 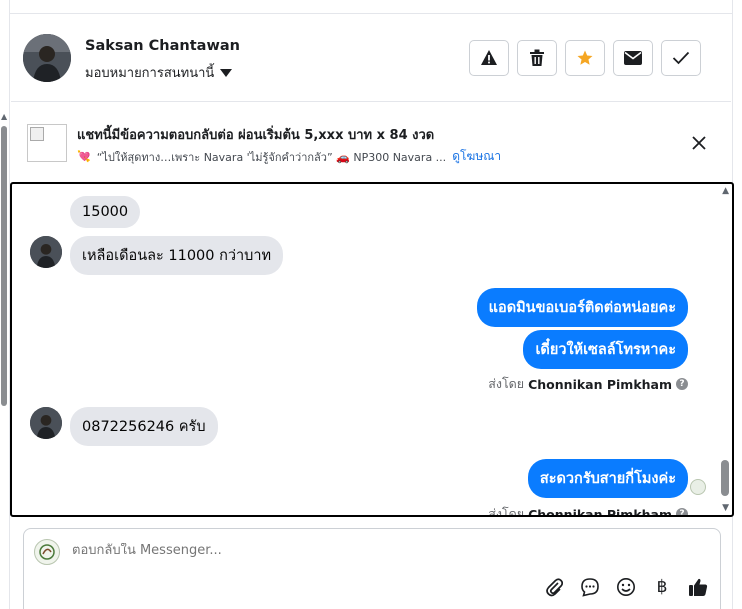 I want to click on mark-done-button, so click(x=681, y=58).